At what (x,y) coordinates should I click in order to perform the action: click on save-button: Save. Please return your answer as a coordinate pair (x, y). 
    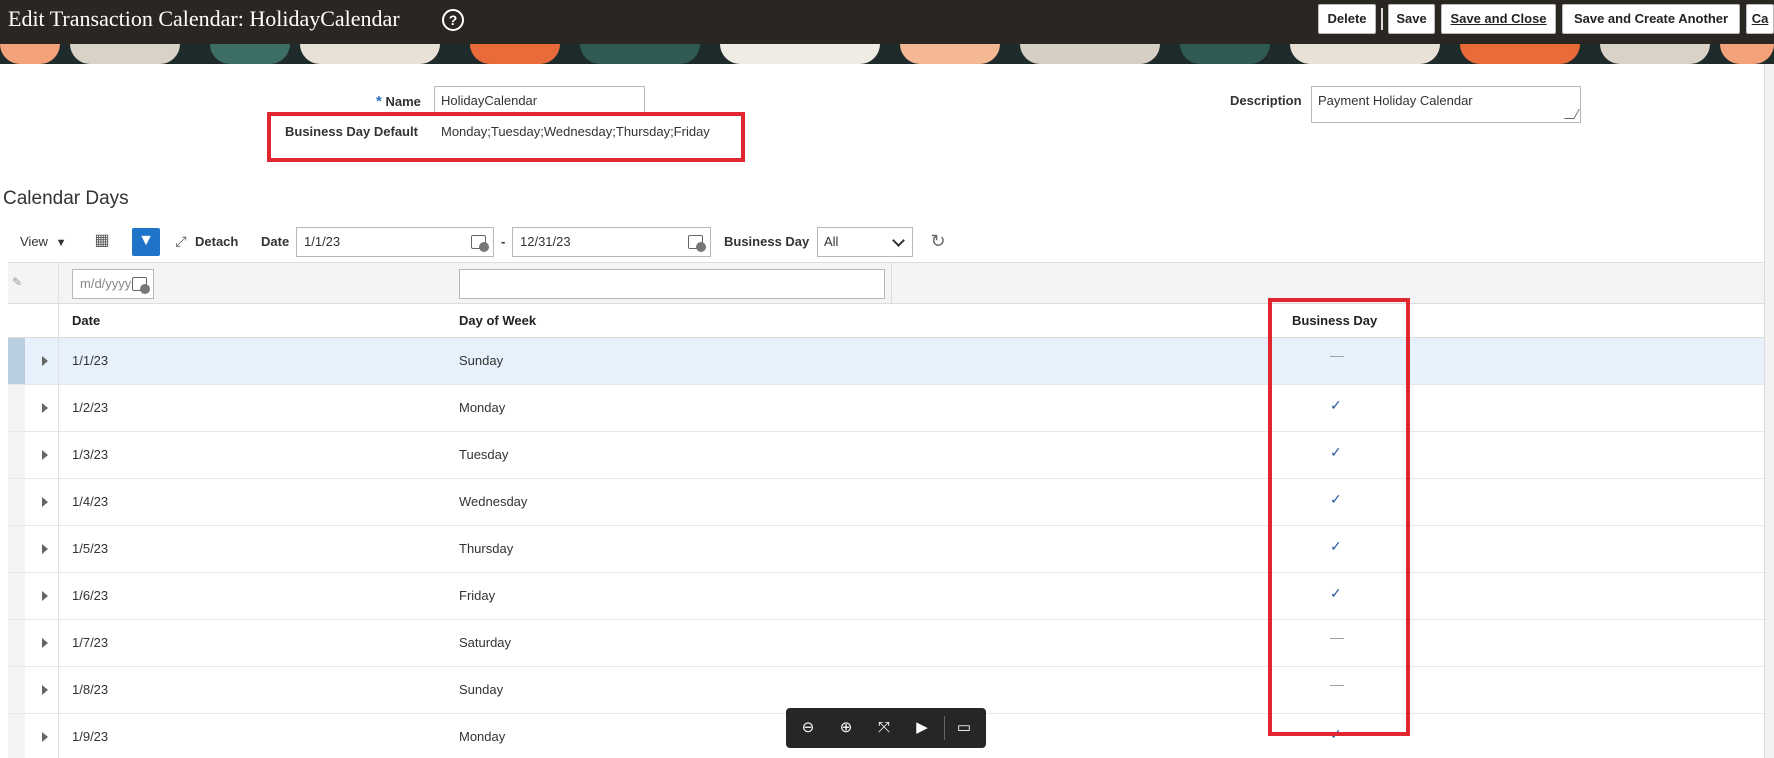
    Looking at the image, I should click on (1411, 19).